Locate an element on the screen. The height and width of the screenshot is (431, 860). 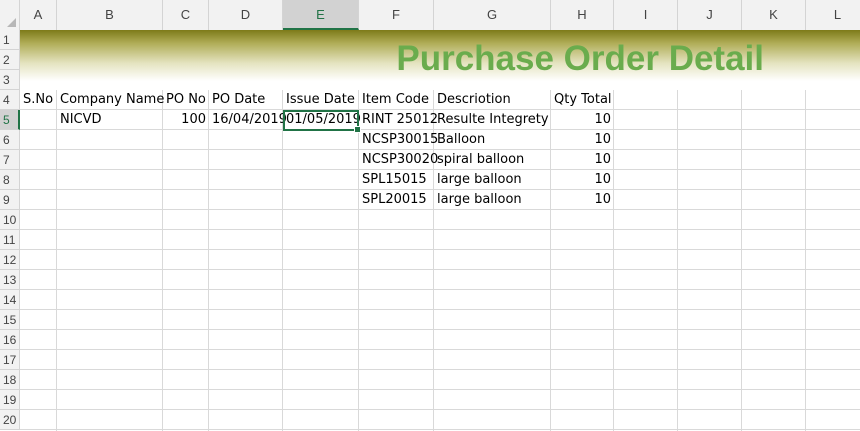
row-header-9: 9 is located at coordinates (10, 200).